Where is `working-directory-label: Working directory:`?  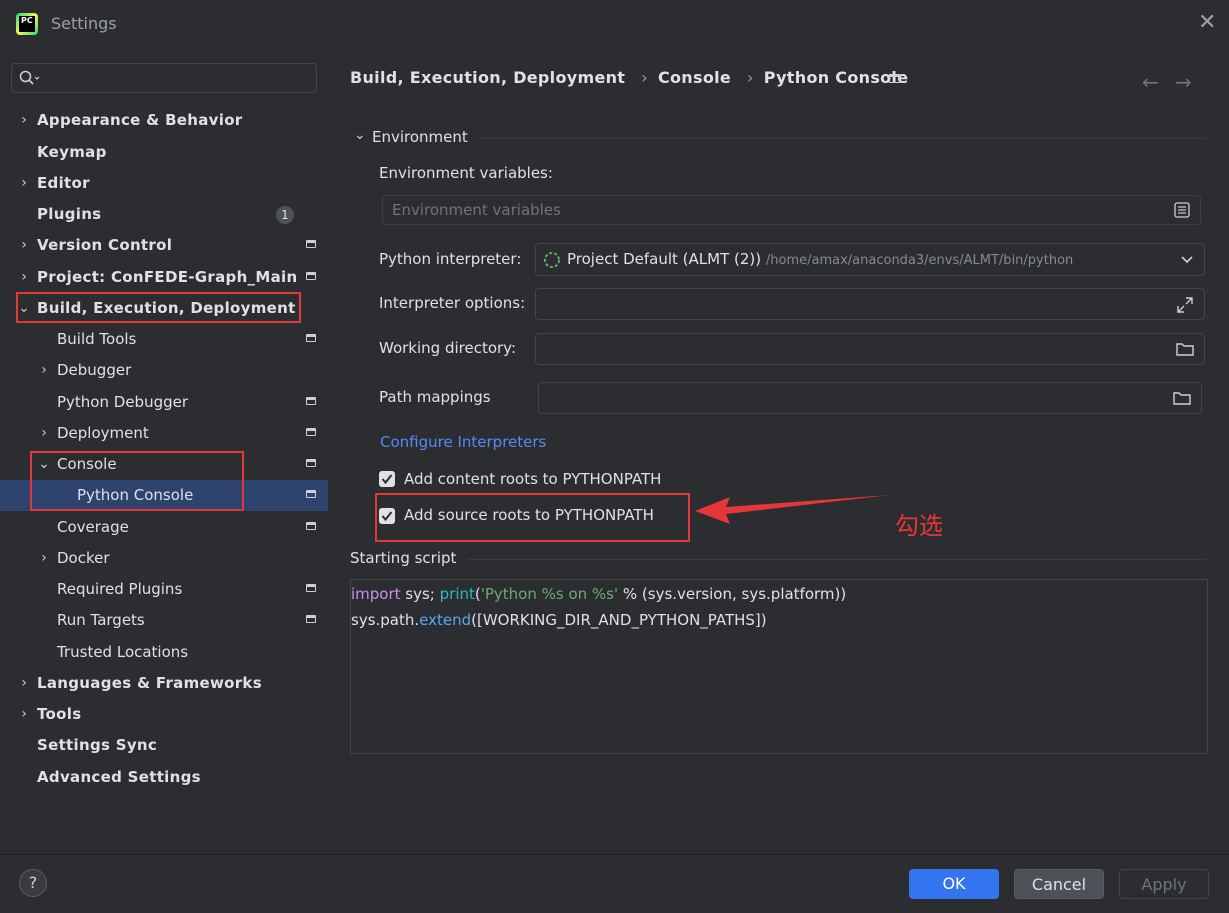
working-directory-label: Working directory: is located at coordinates (448, 348).